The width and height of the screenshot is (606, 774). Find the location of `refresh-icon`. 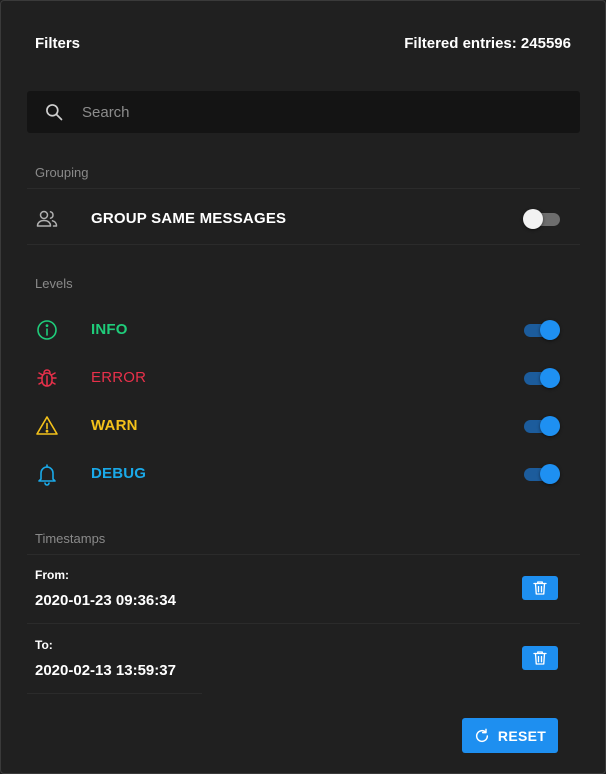

refresh-icon is located at coordinates (481, 735).